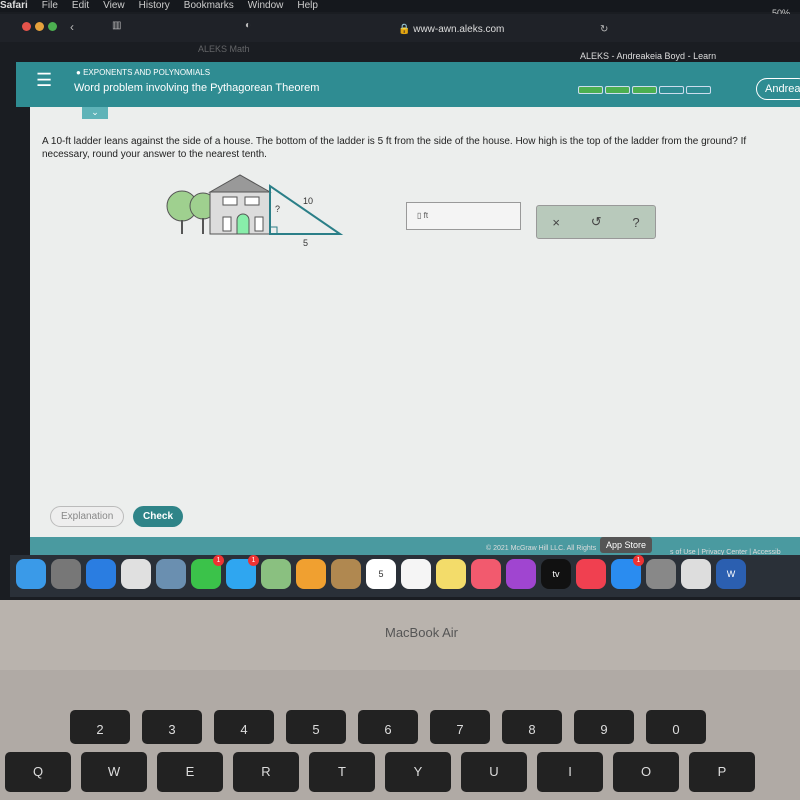  I want to click on key-0: 0, so click(676, 727).